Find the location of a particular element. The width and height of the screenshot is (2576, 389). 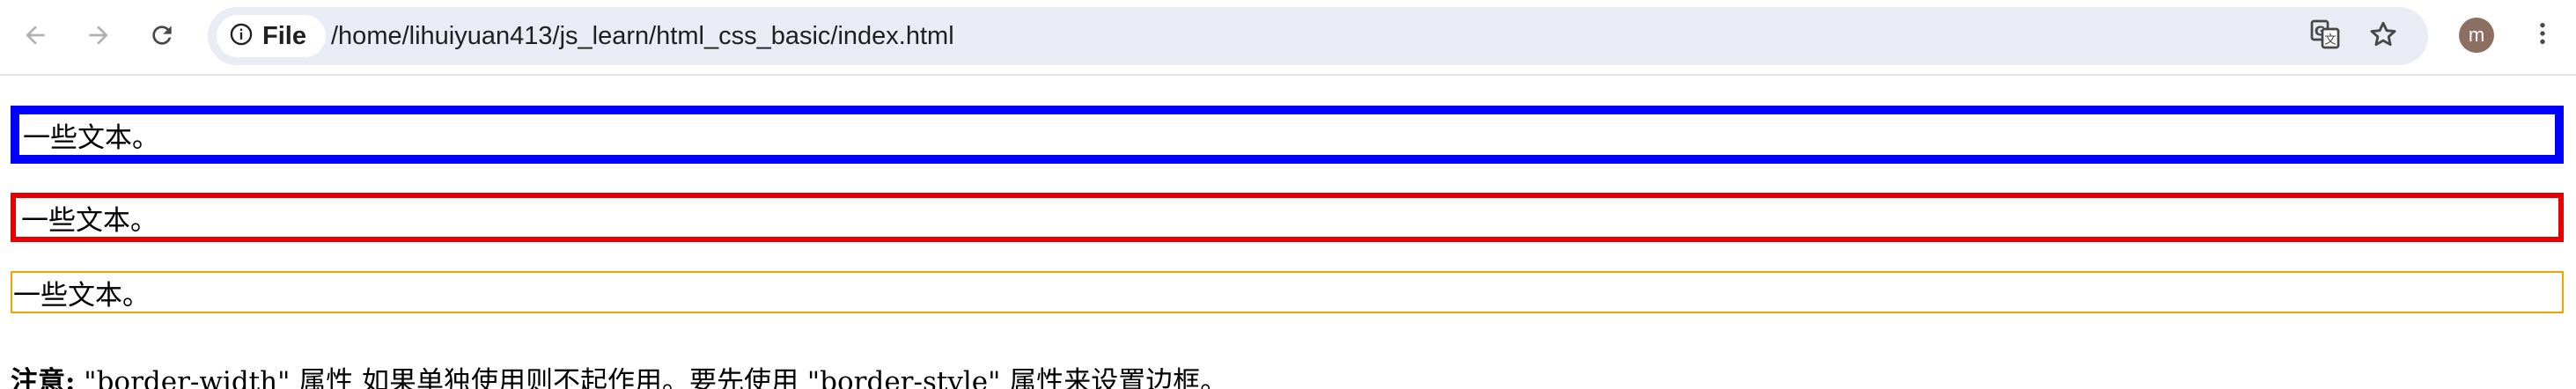

blue-border-paragraph: 一些文本。 is located at coordinates (1287, 135).